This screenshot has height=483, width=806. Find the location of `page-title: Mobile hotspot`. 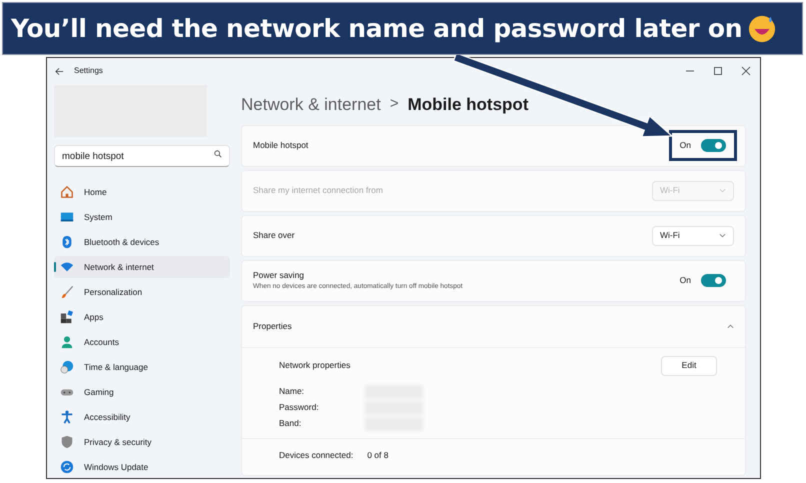

page-title: Mobile hotspot is located at coordinates (468, 105).